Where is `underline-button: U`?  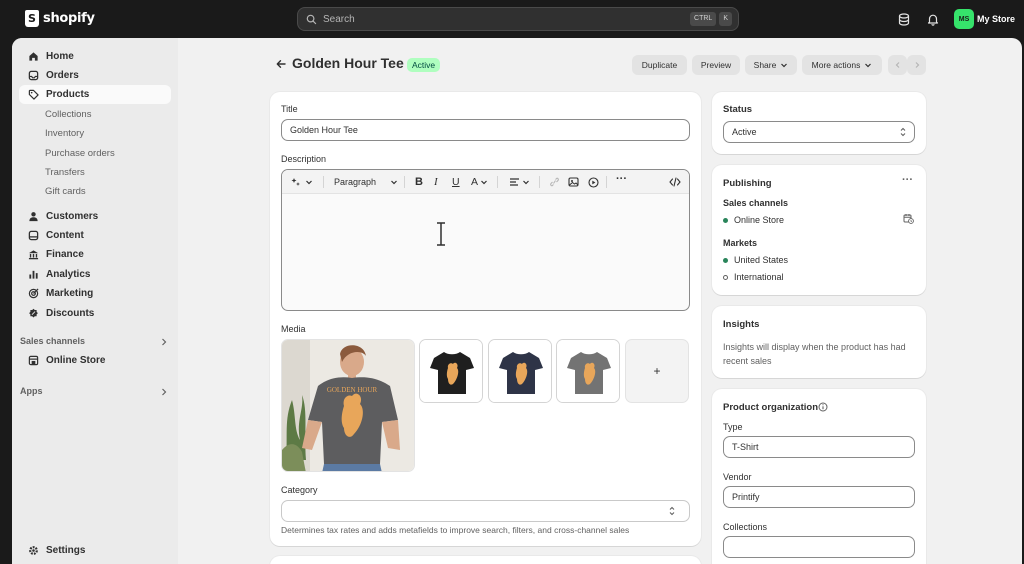 underline-button: U is located at coordinates (456, 182).